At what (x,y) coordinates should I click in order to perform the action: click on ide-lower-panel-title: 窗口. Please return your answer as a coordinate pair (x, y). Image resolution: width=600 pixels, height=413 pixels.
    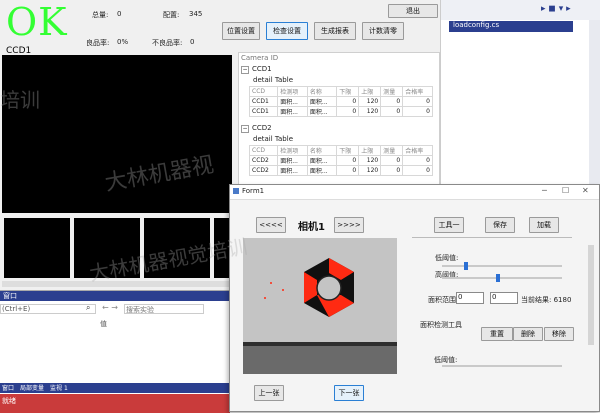
    Looking at the image, I should click on (115, 296).